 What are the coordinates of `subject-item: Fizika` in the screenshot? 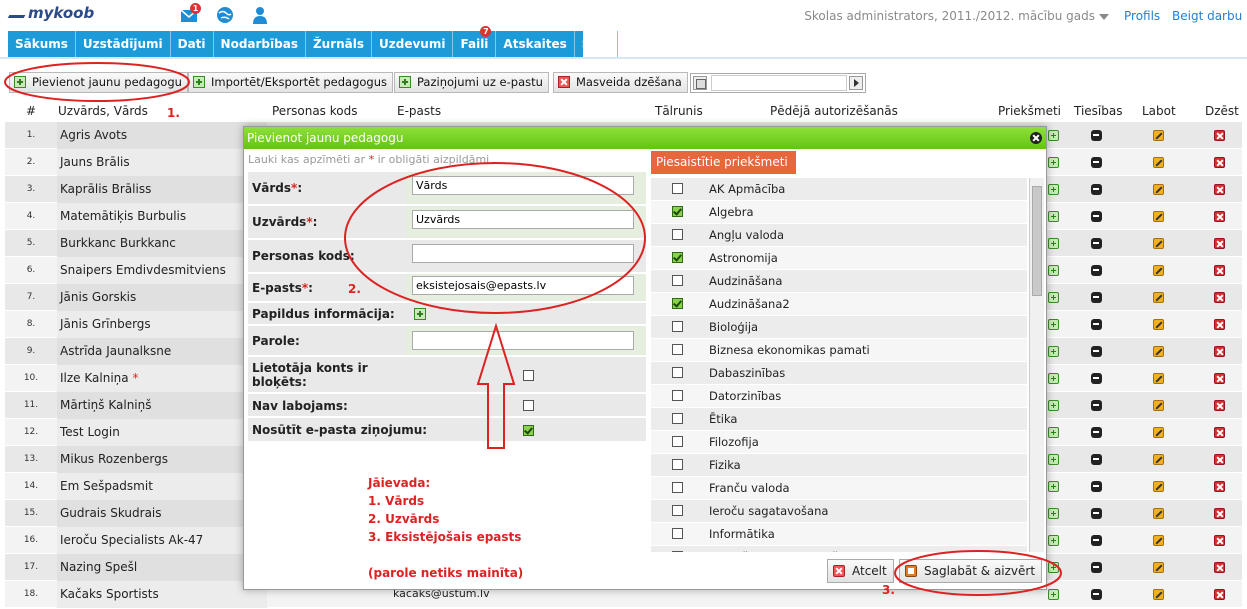 It's located at (839, 465).